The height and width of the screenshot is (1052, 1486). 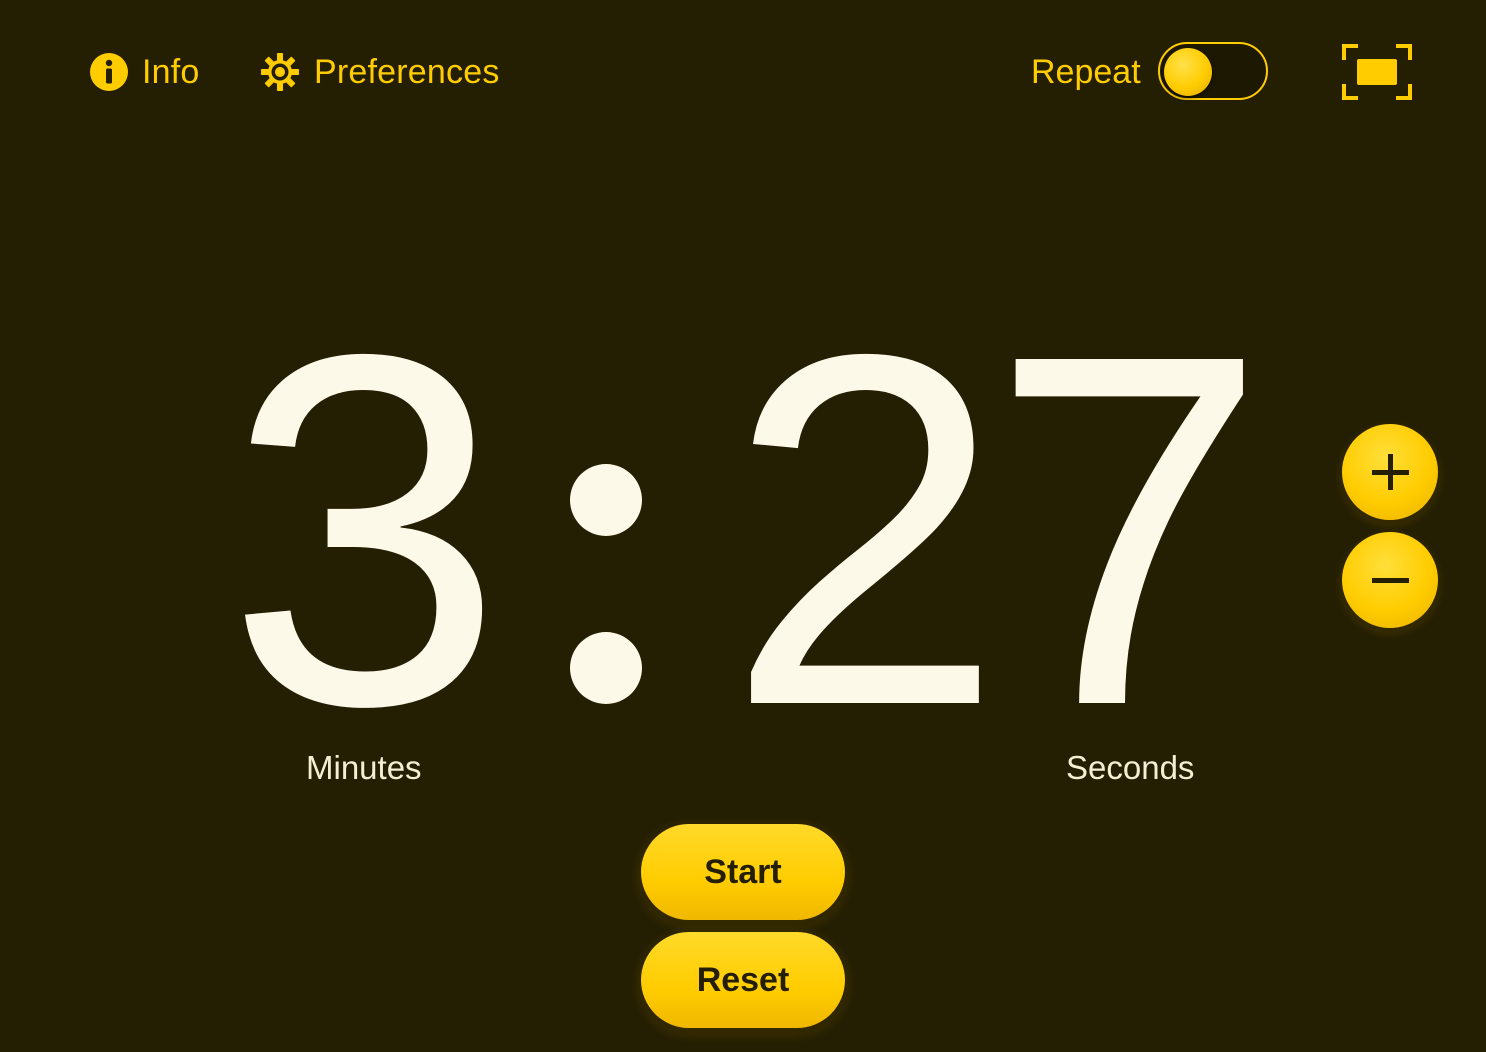 What do you see at coordinates (364, 767) in the screenshot?
I see `minutes-label: Minutes` at bounding box center [364, 767].